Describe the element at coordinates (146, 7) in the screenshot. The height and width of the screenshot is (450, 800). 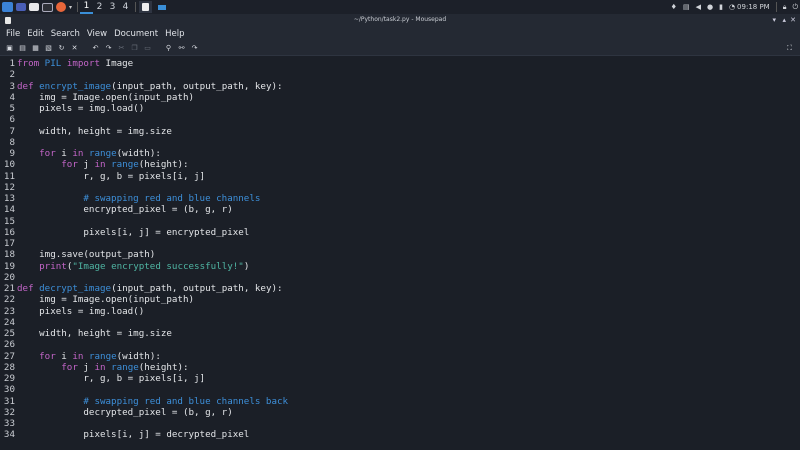
I see `mousepad-icon` at that location.